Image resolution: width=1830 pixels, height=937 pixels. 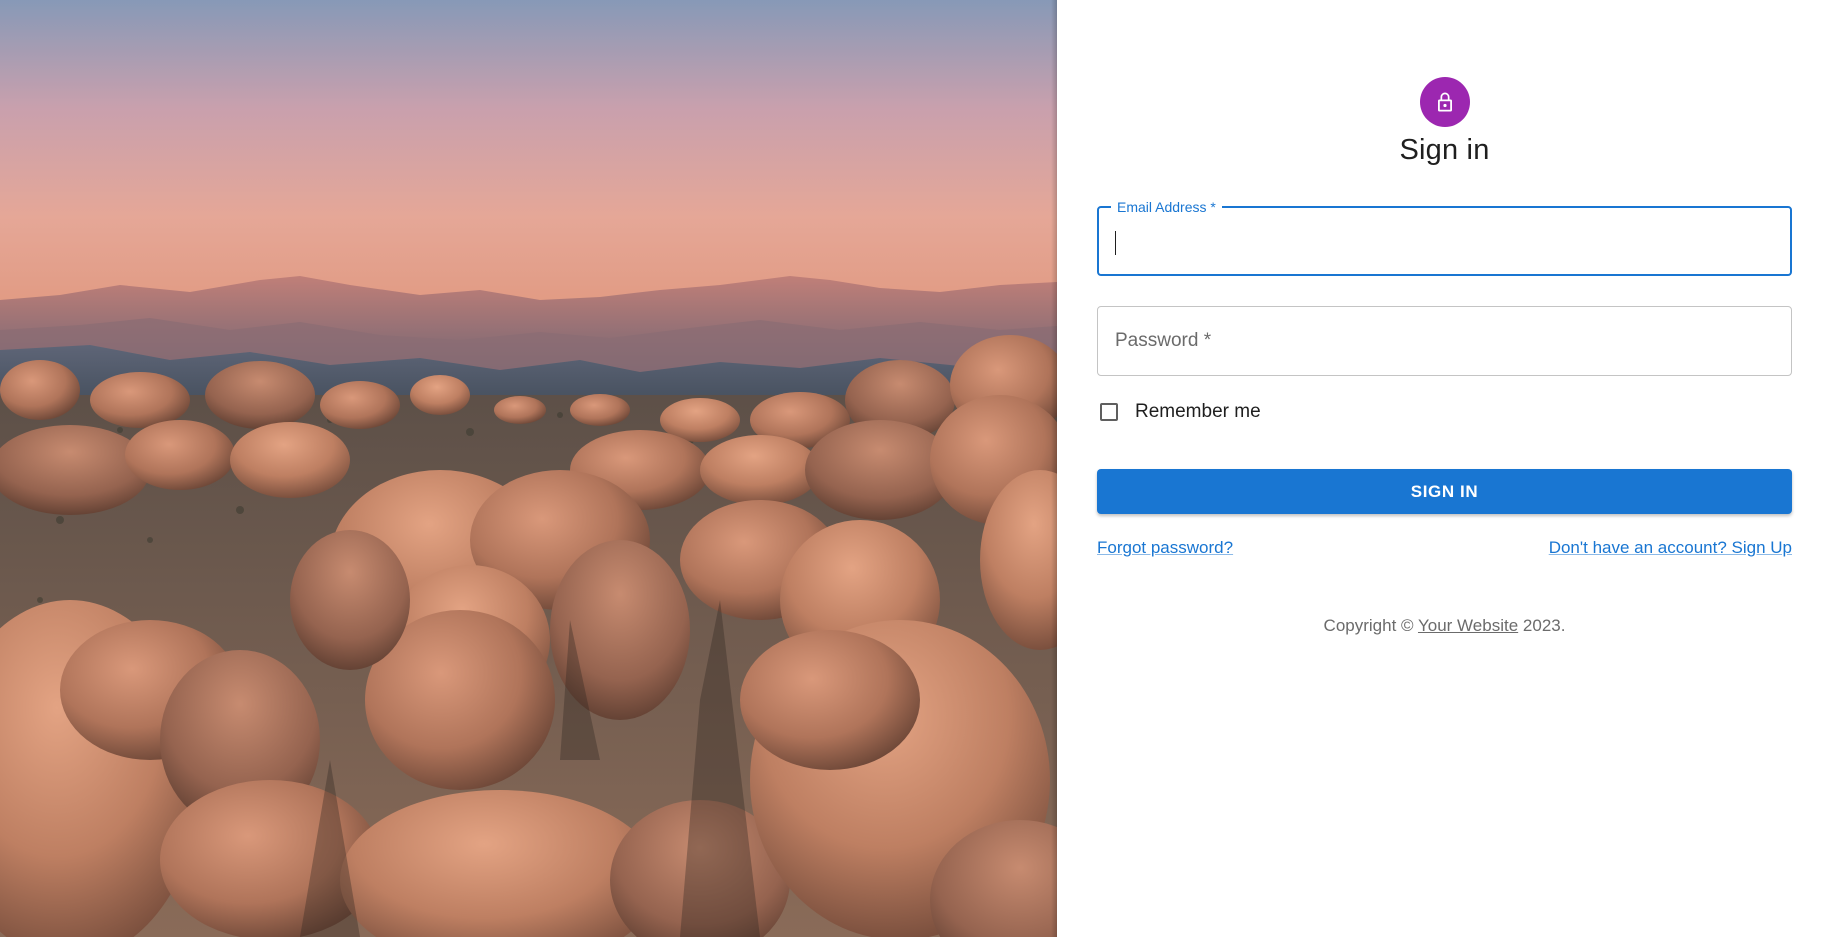 I want to click on copyright-prefix: Copyright ©, so click(x=1368, y=625).